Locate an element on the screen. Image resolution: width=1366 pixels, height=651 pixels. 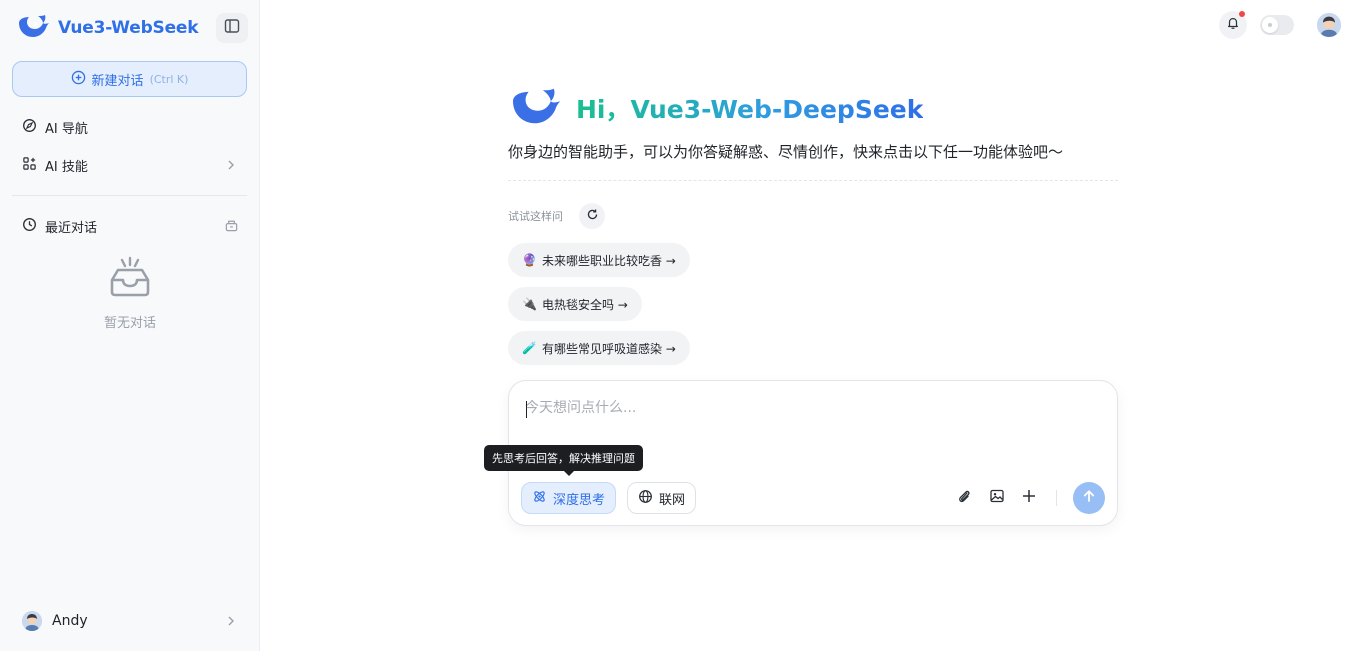
new-chat-button: 新建对话 (Ctrl K) is located at coordinates (129, 79).